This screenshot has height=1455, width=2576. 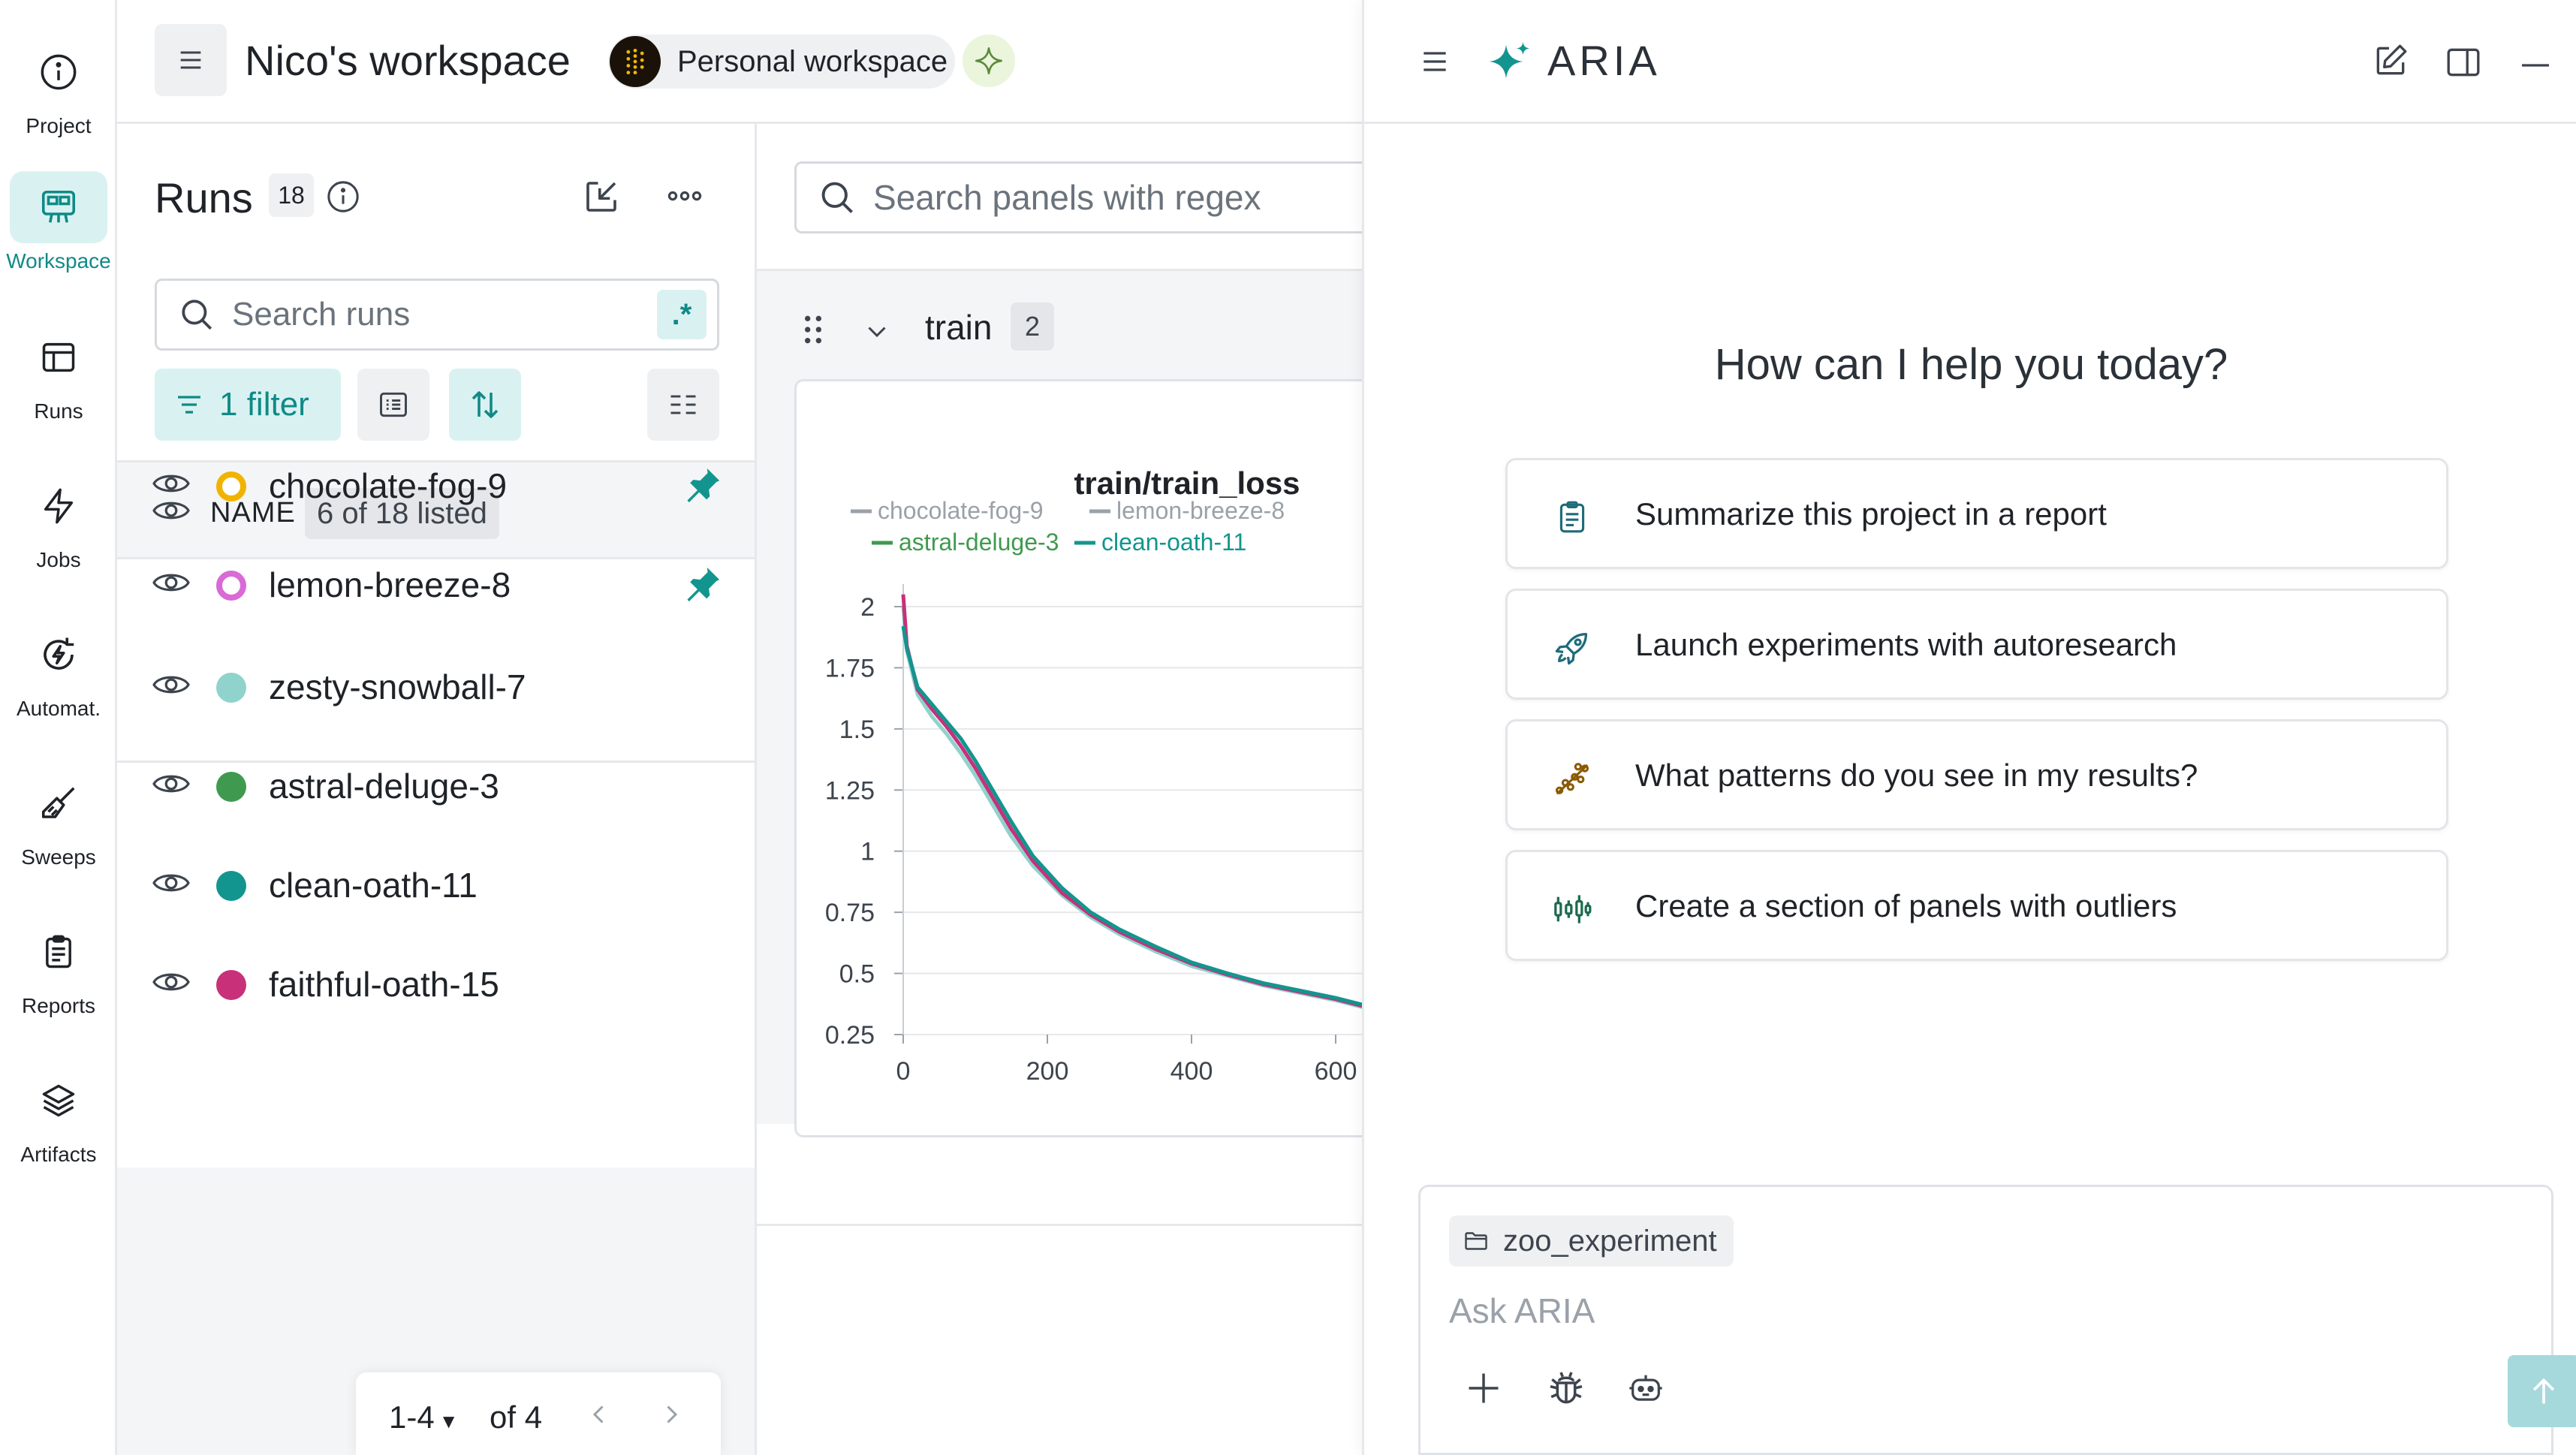 What do you see at coordinates (1604, 60) in the screenshot?
I see `aria-title: ARIA` at bounding box center [1604, 60].